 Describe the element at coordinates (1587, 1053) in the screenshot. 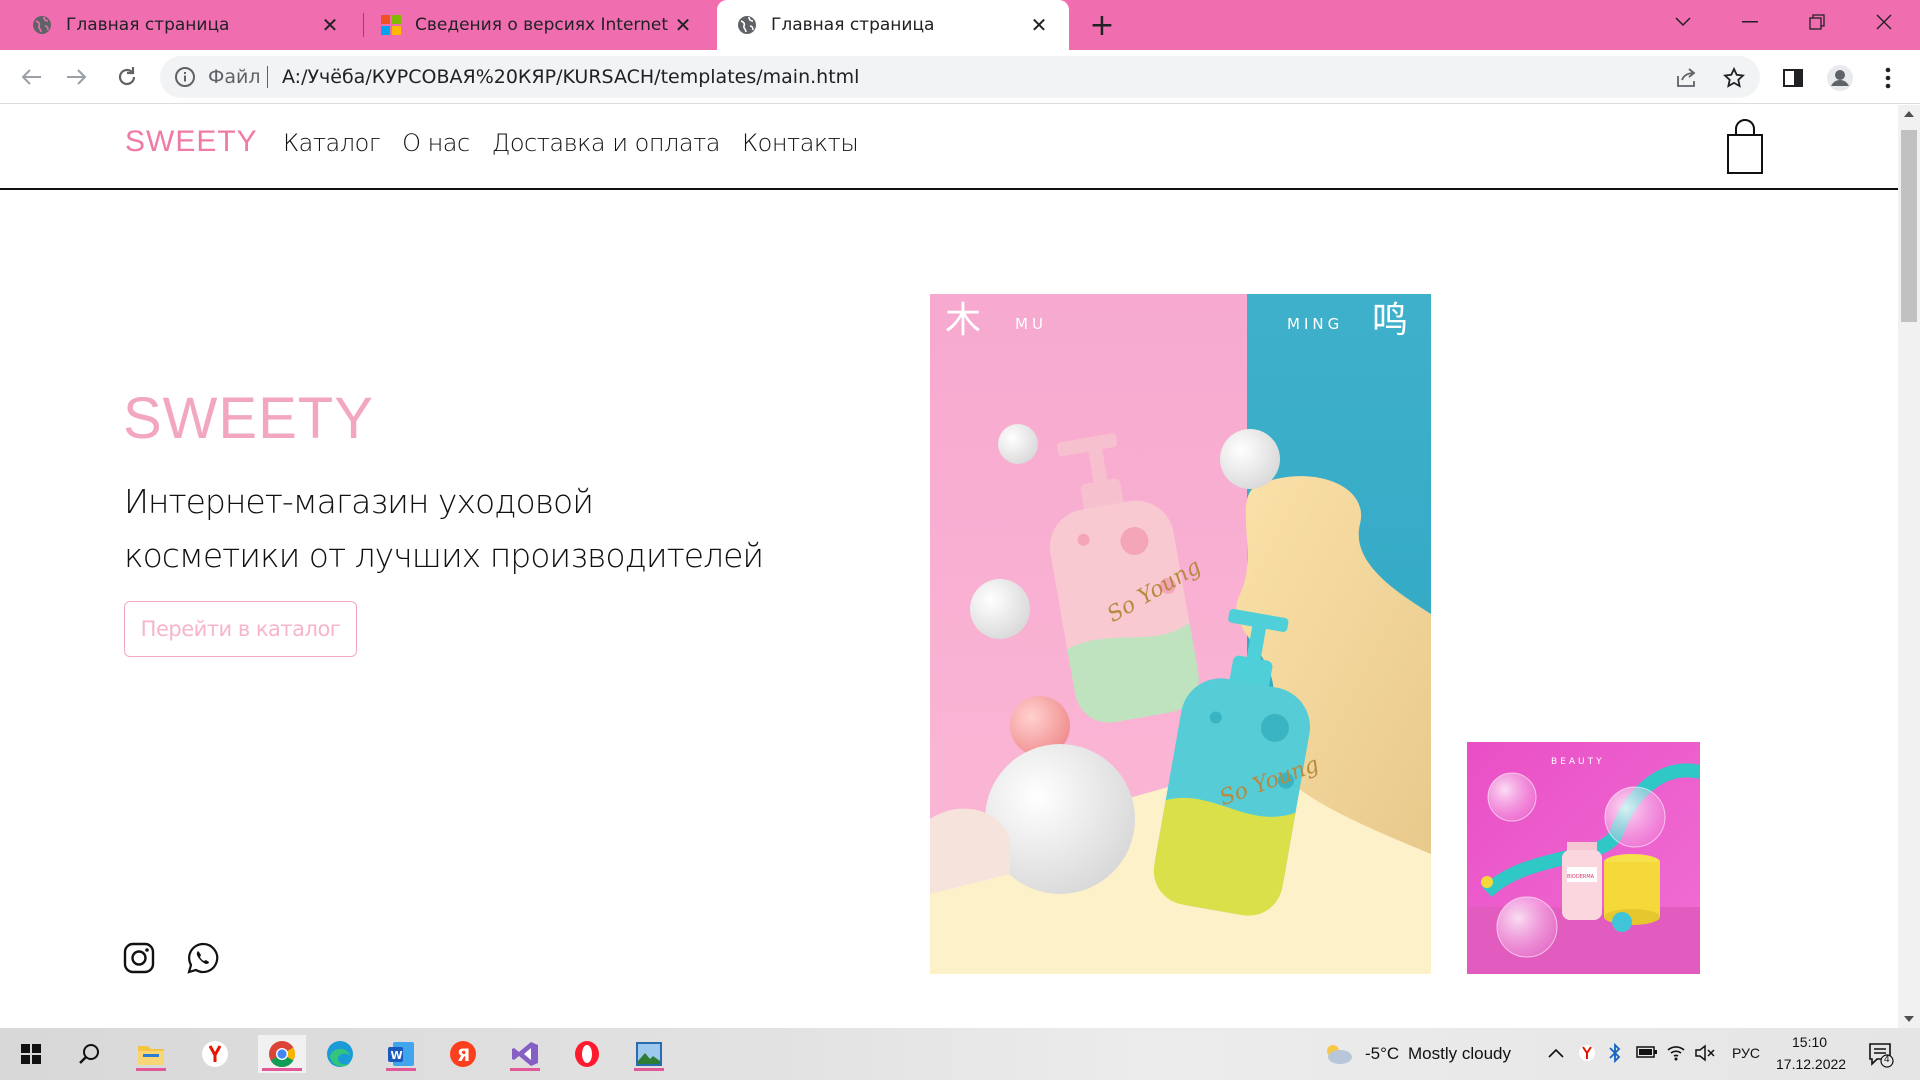

I see `yandex-tray-icon` at that location.